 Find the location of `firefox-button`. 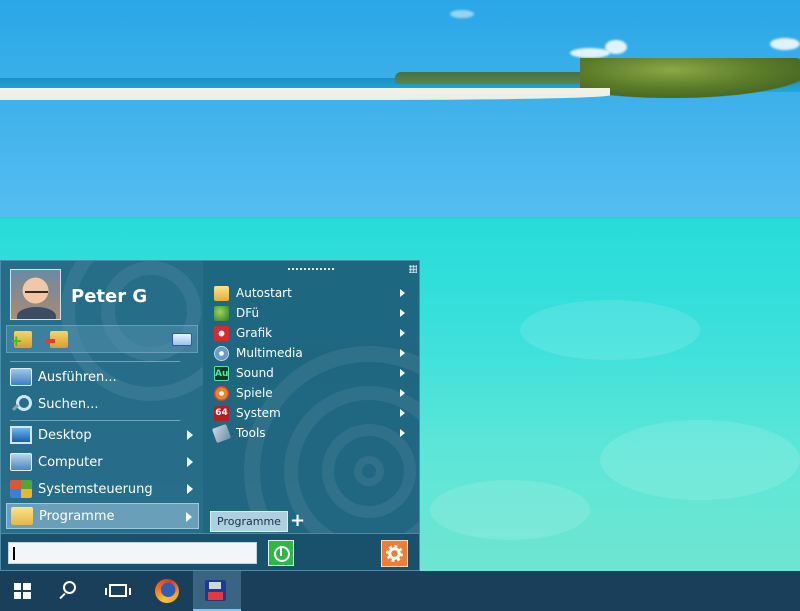

firefox-button is located at coordinates (169, 591).